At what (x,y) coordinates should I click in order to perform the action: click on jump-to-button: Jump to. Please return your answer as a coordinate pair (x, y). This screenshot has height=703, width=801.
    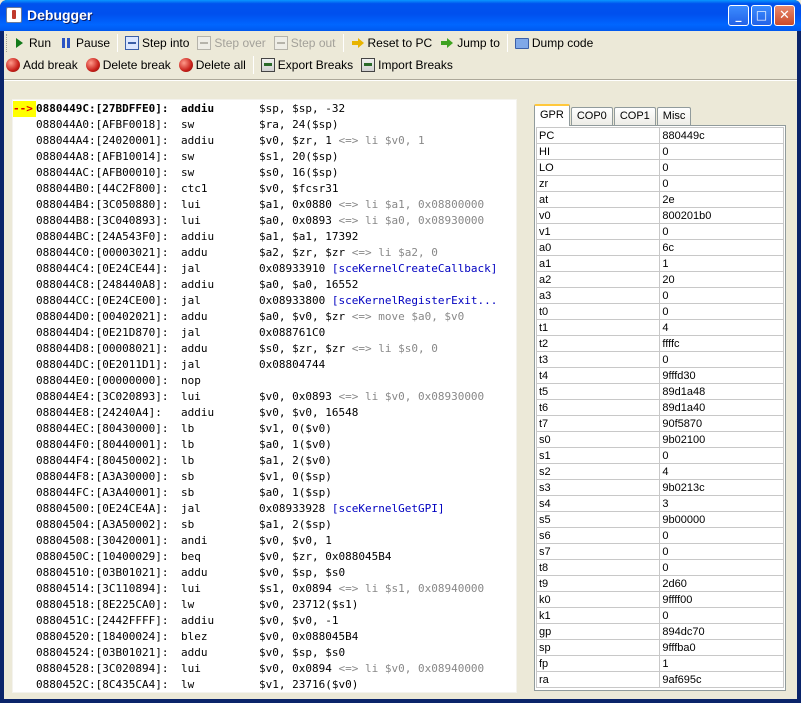
    Looking at the image, I should click on (470, 43).